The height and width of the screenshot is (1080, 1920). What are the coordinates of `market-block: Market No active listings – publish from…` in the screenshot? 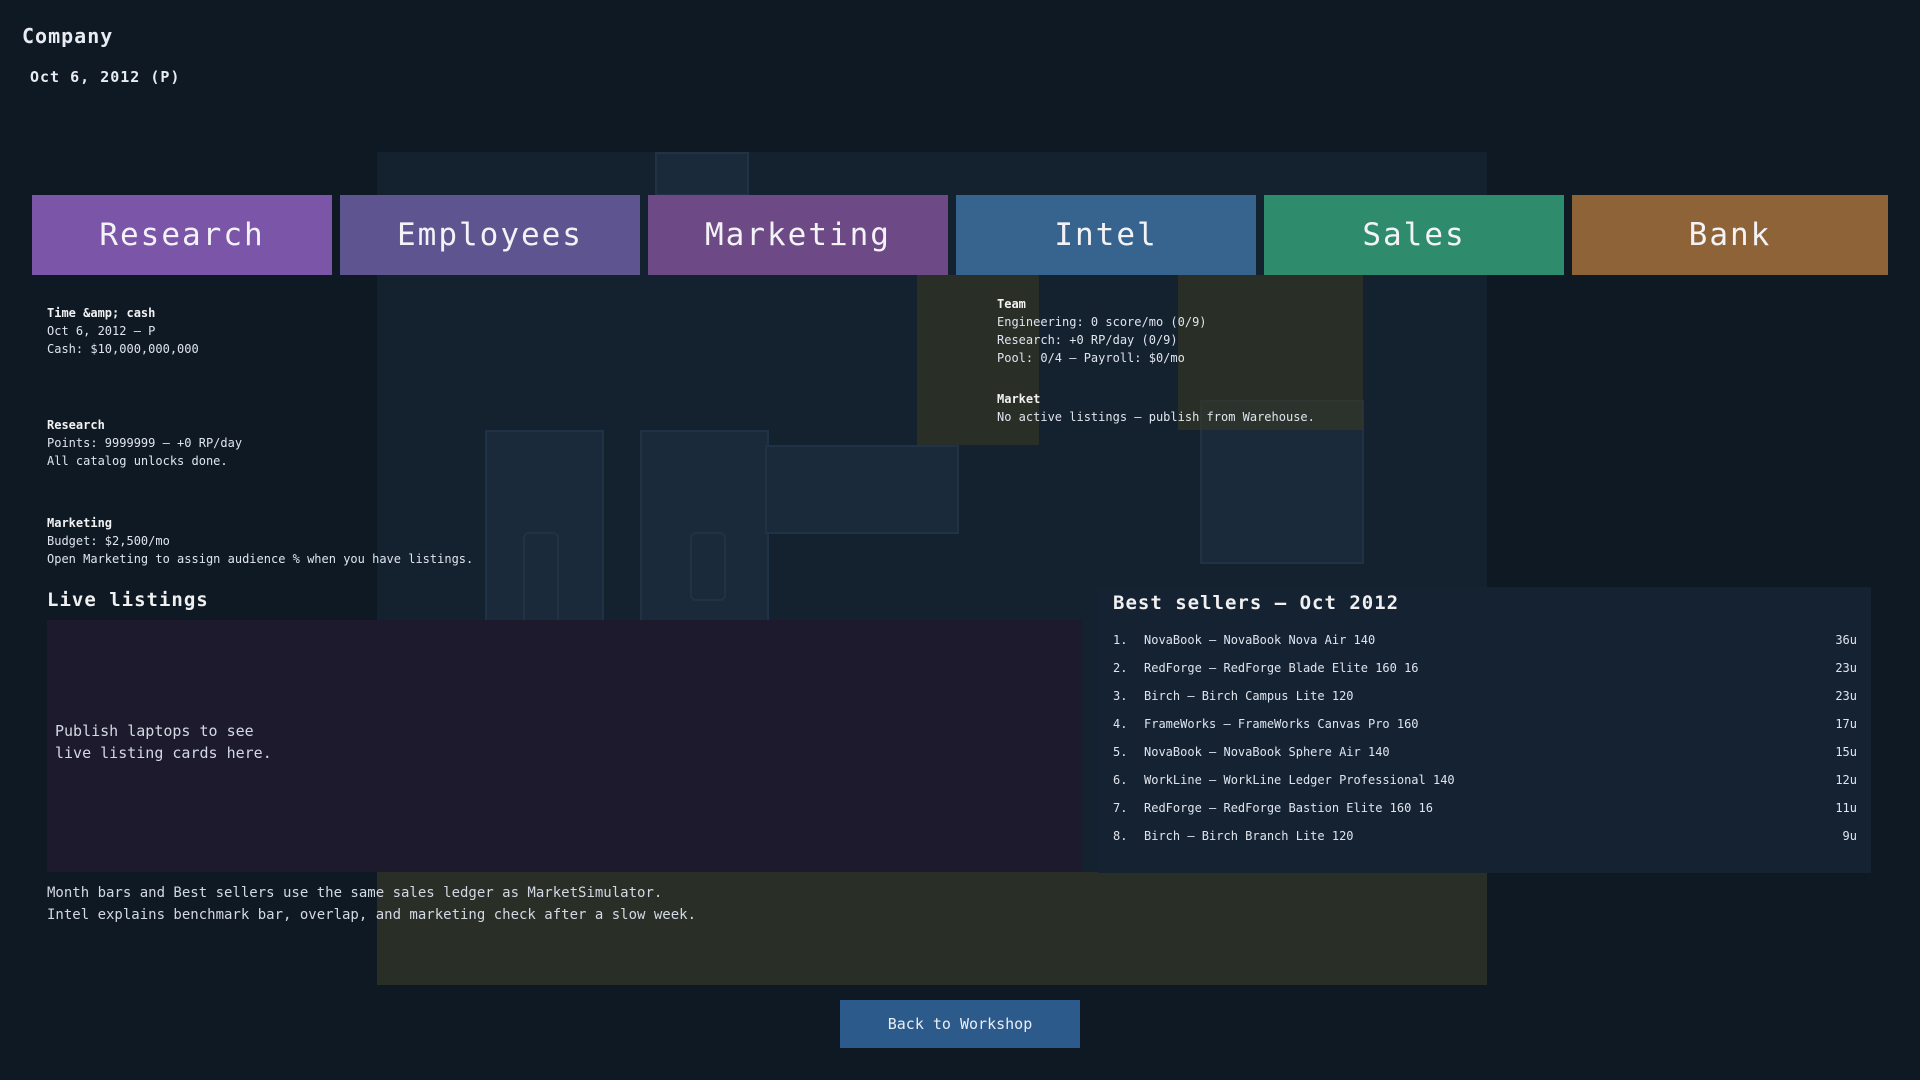 It's located at (1156, 408).